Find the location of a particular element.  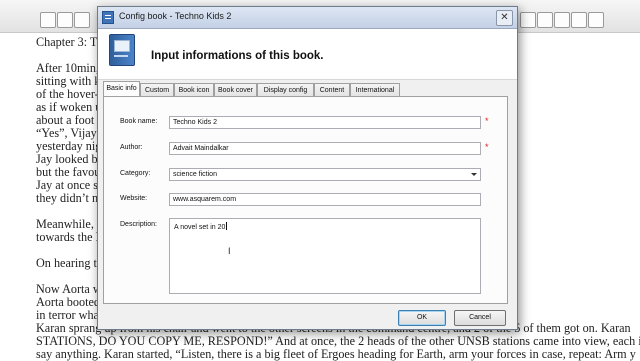

description-textarea: A novel set in 20 is located at coordinates (325, 256).